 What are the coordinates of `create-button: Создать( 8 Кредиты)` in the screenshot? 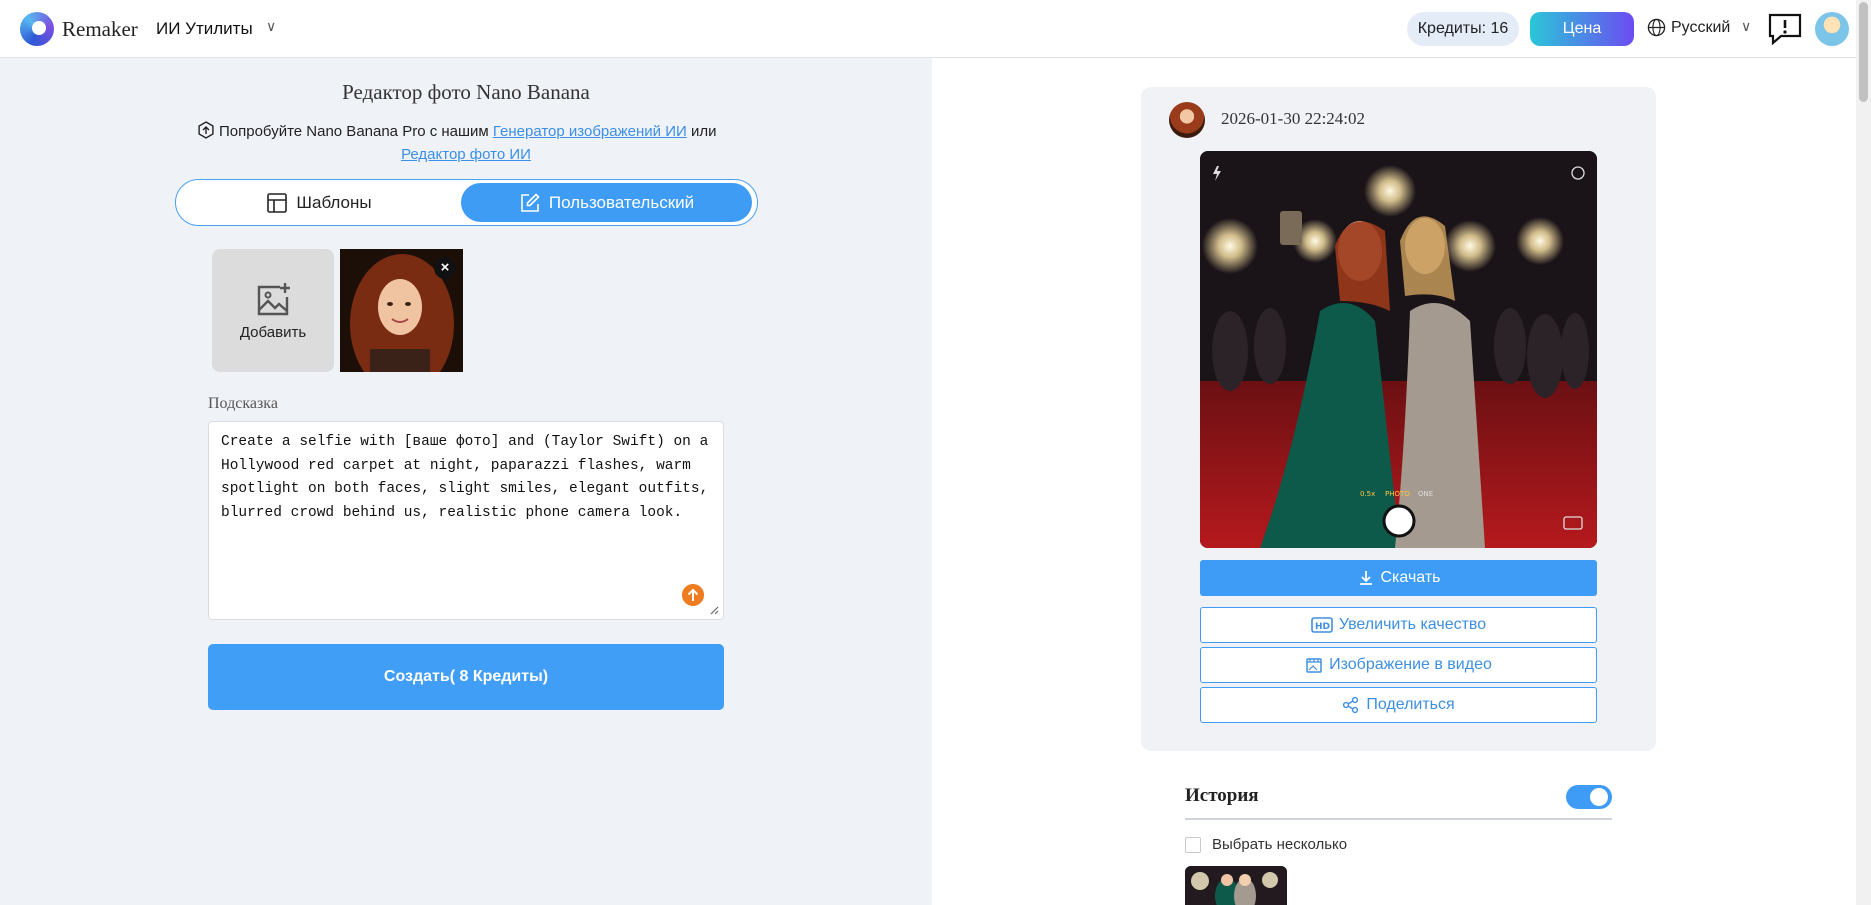 It's located at (466, 677).